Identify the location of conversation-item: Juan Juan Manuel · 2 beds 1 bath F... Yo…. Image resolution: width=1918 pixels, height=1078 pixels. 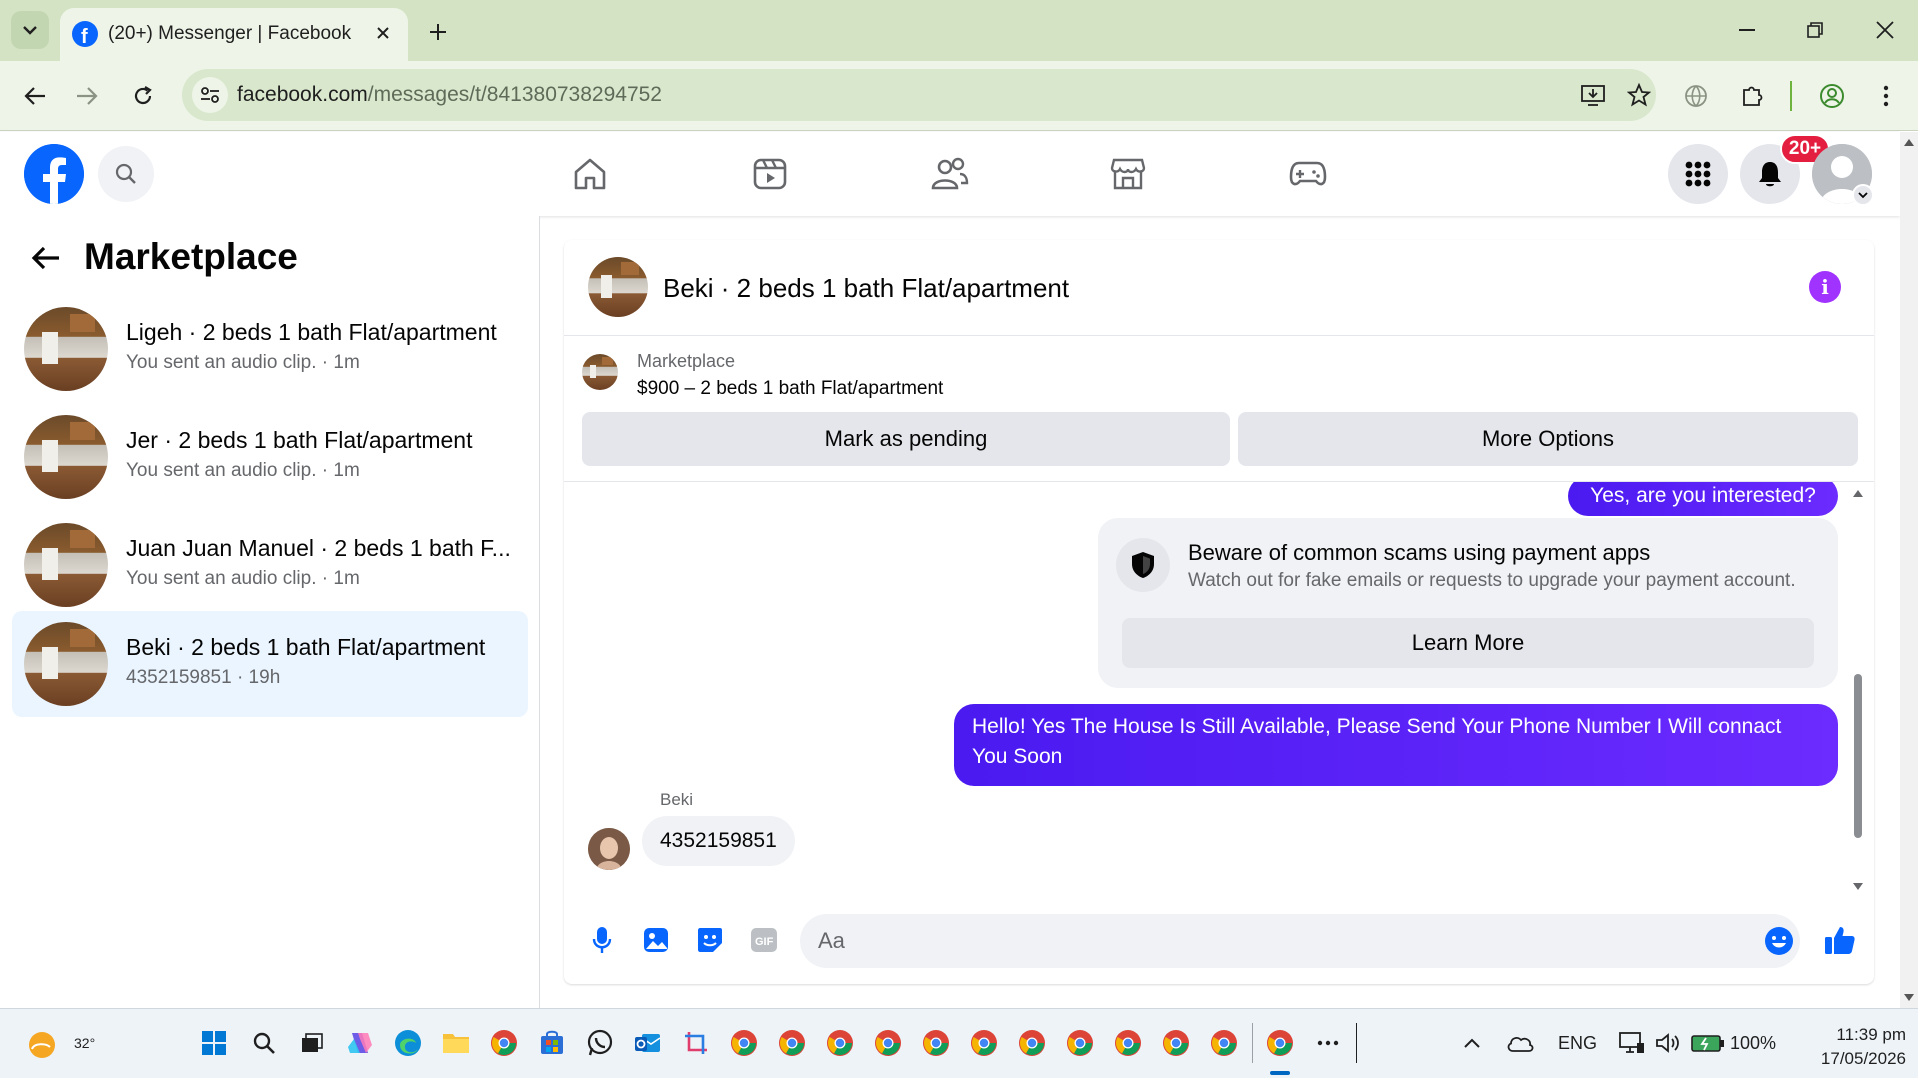
(270, 565).